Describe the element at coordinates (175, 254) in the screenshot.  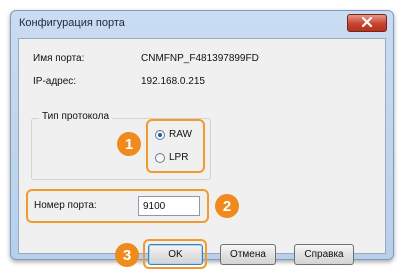
I see `ok-button: OK` at that location.